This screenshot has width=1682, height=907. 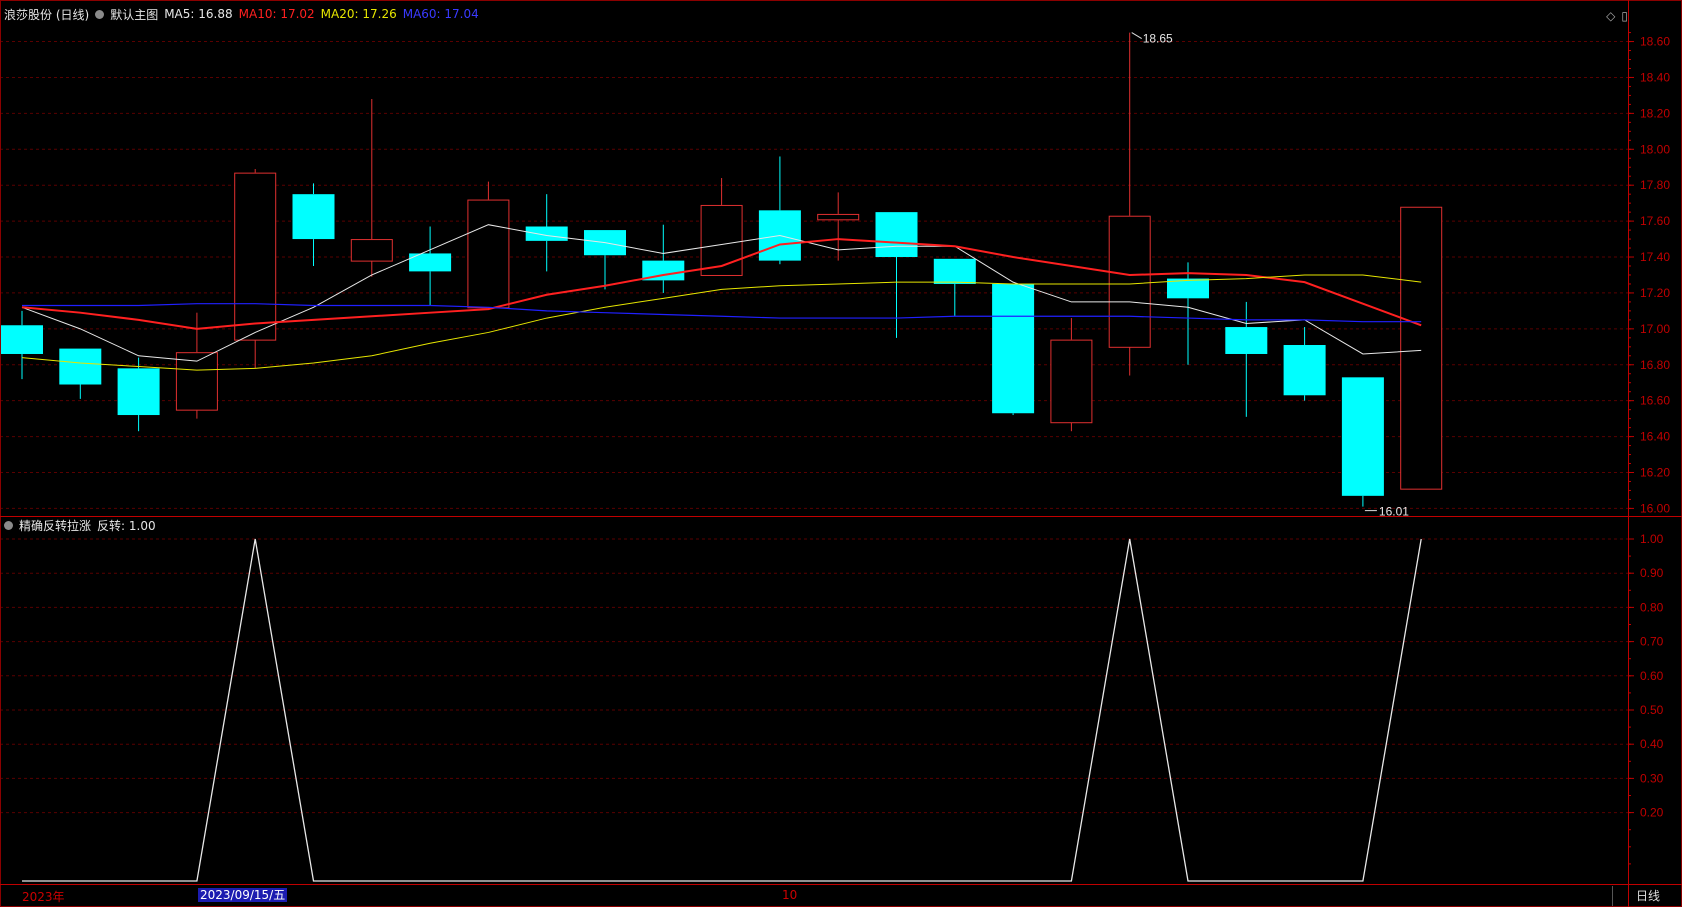 What do you see at coordinates (134, 14) in the screenshot?
I see `main-chart-label: 默认主图` at bounding box center [134, 14].